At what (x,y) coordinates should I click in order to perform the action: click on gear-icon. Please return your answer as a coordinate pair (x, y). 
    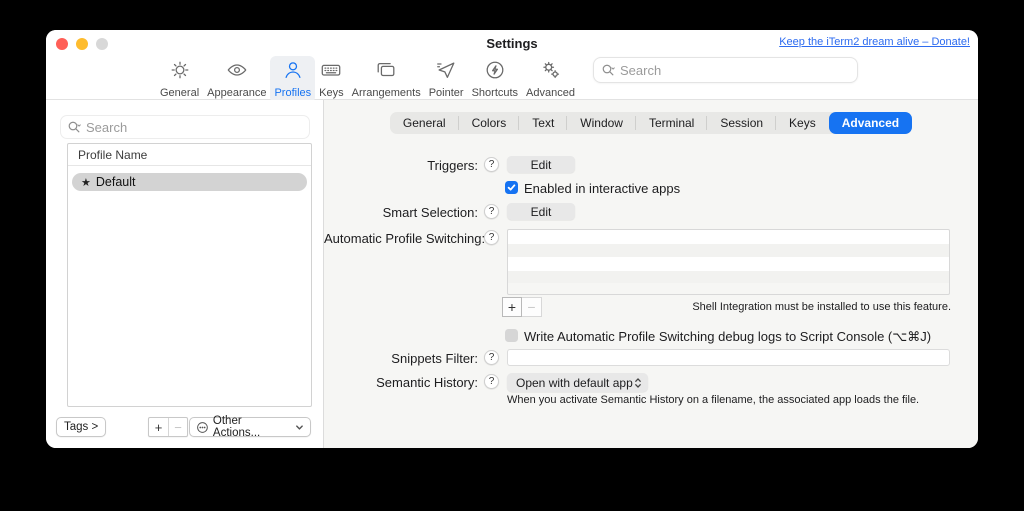
    Looking at the image, I should click on (180, 72).